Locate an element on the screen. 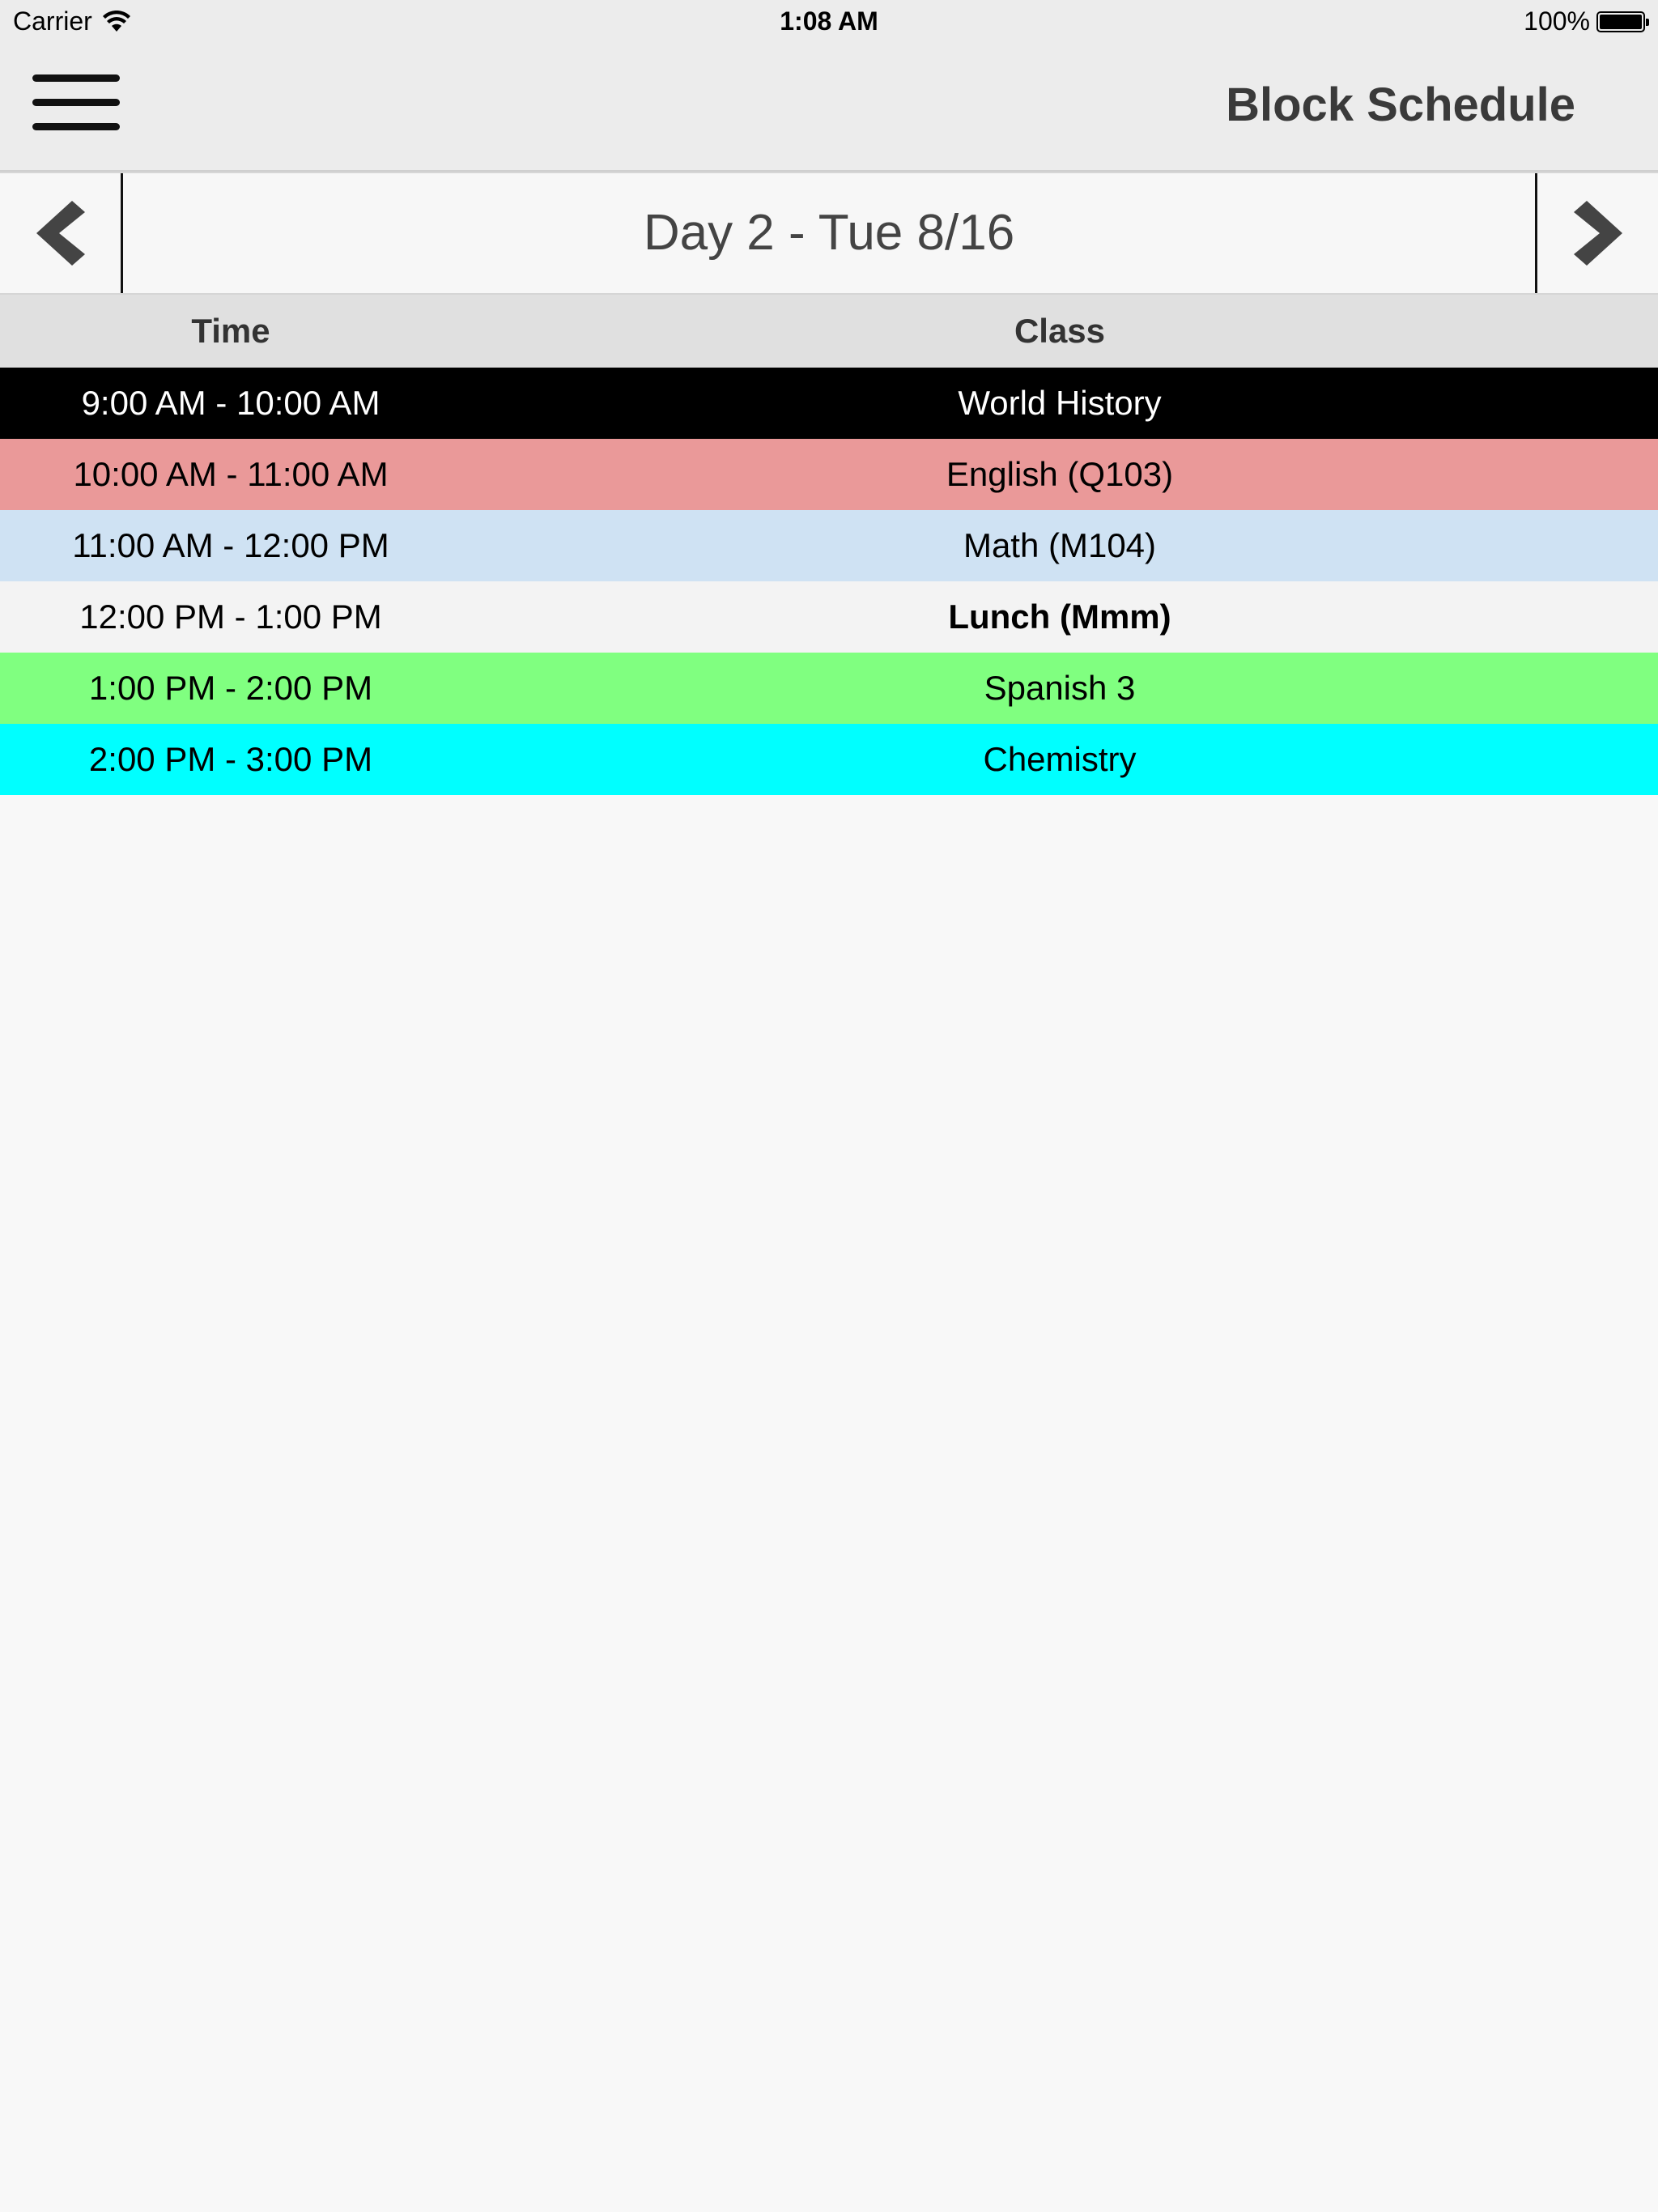 The width and height of the screenshot is (1658, 2212). schedule-row: 11:00 AM - 12:00 PM Math (M104) is located at coordinates (829, 545).